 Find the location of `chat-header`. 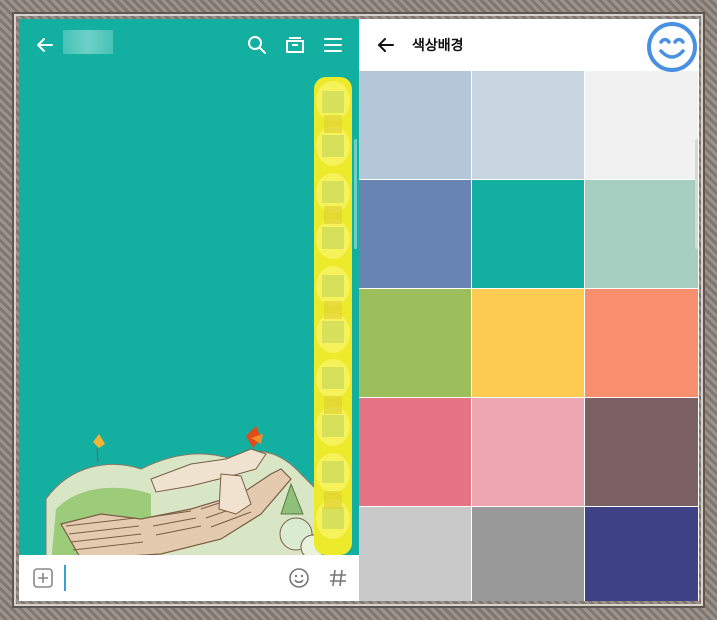

chat-header is located at coordinates (189, 45).